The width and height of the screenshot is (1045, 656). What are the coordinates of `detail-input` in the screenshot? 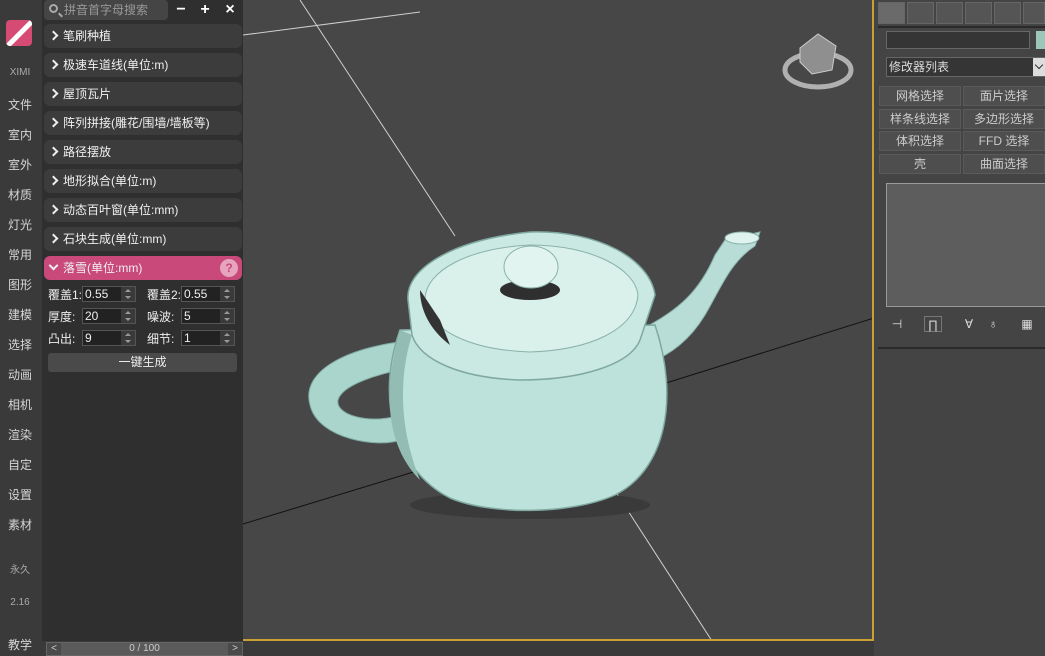 It's located at (201, 338).